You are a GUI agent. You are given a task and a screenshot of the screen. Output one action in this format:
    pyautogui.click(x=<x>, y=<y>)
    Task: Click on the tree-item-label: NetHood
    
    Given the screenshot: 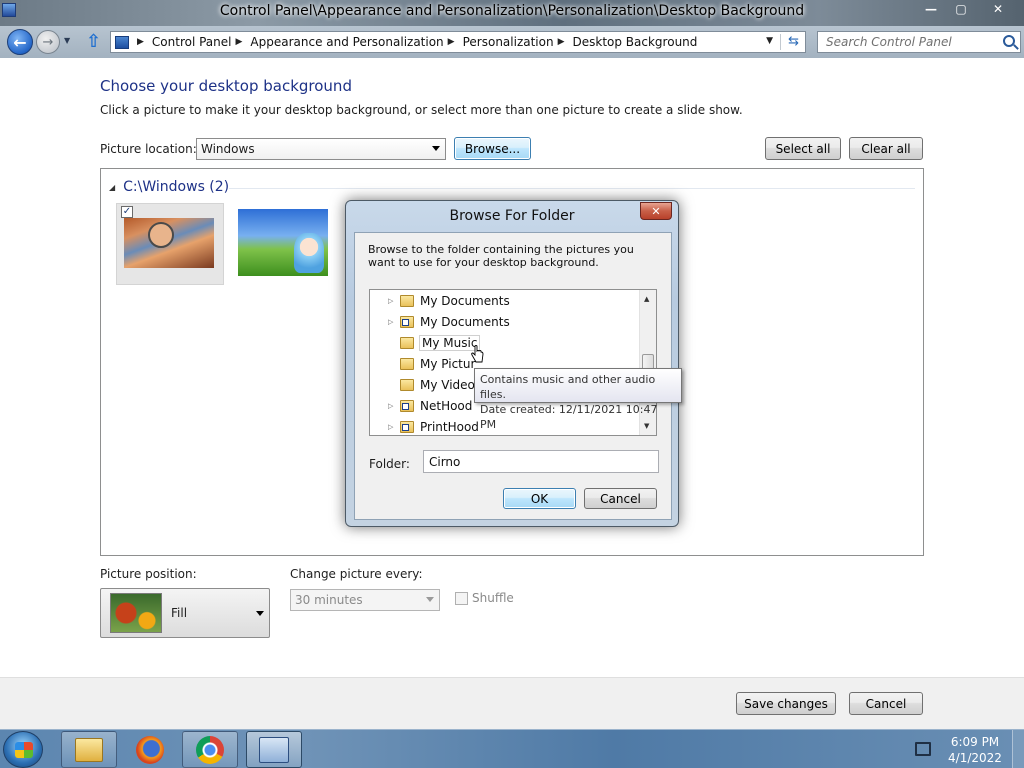 What is the action you would take?
    pyautogui.click(x=446, y=405)
    